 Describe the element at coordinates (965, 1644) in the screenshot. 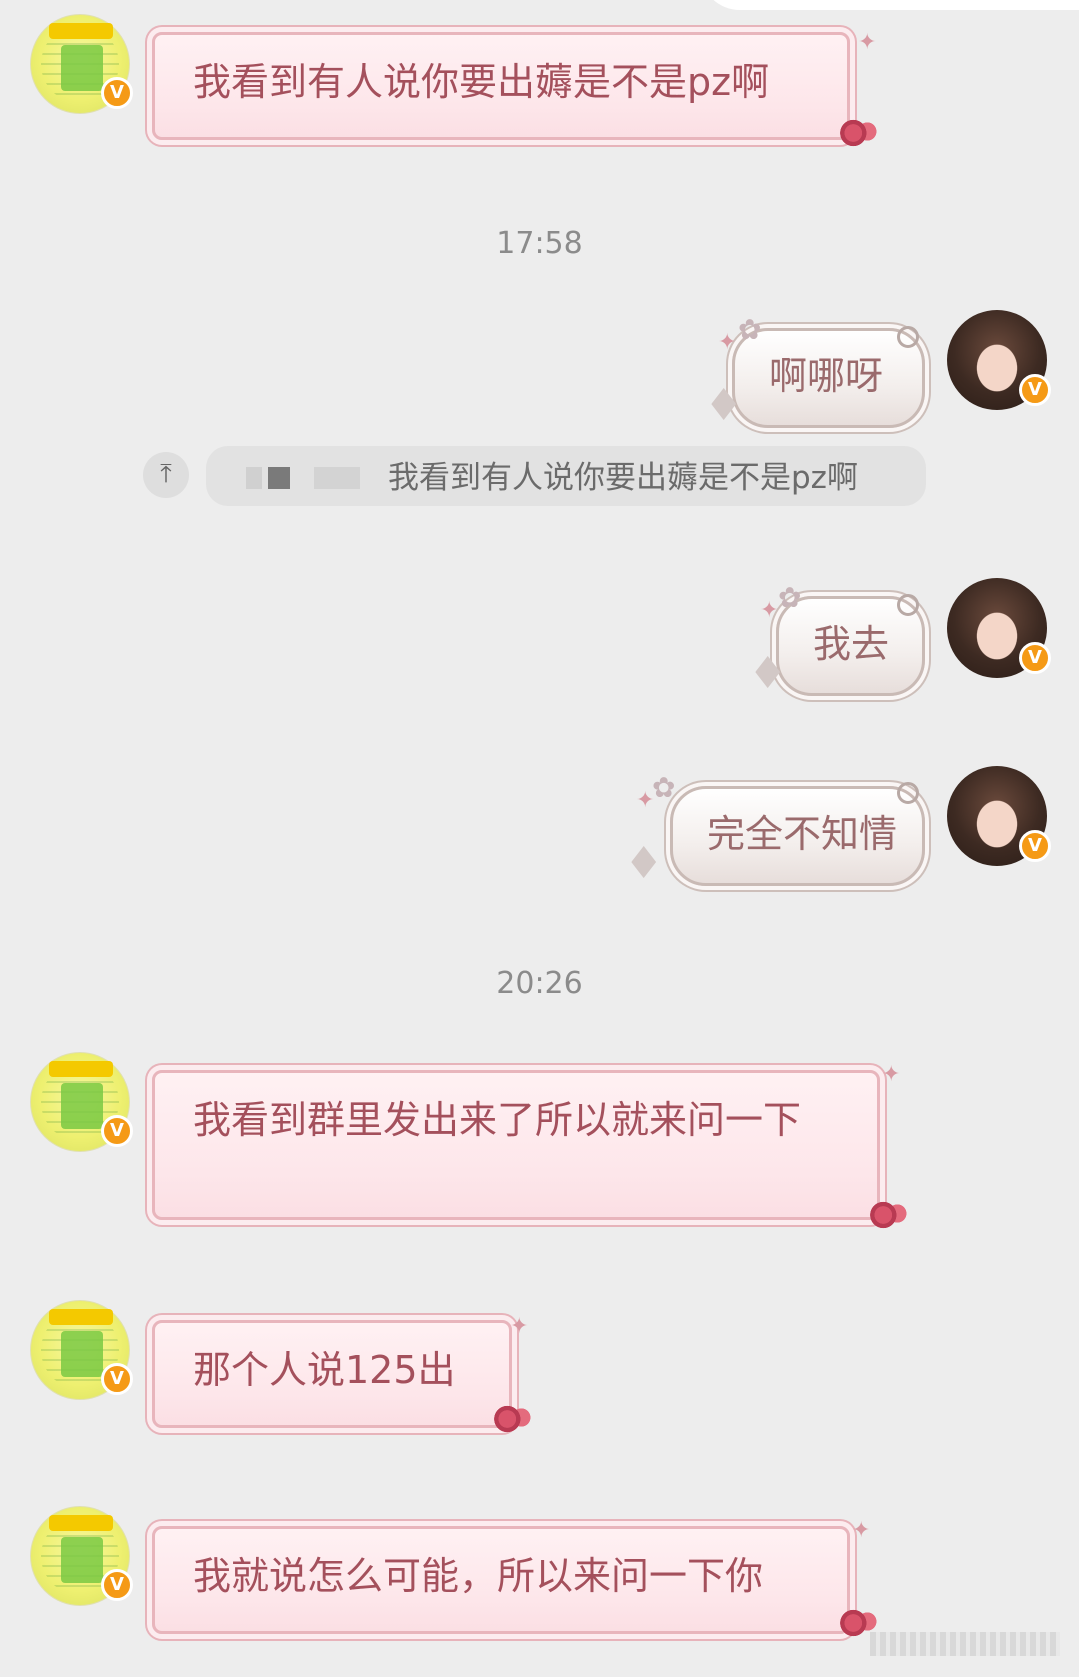

I see `watermark` at that location.